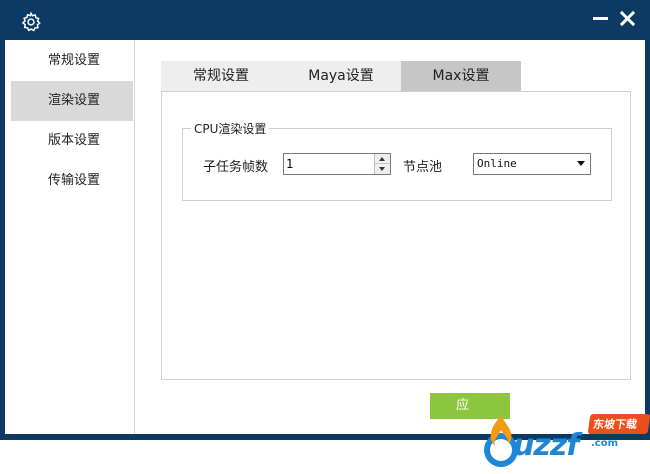  I want to click on sidebar-item-label: 传输设置, so click(74, 180).